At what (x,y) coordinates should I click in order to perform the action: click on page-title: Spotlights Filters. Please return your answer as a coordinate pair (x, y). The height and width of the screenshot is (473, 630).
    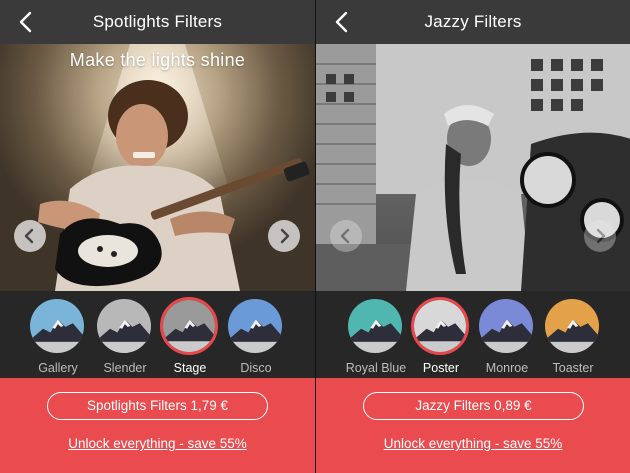
    Looking at the image, I should click on (157, 21).